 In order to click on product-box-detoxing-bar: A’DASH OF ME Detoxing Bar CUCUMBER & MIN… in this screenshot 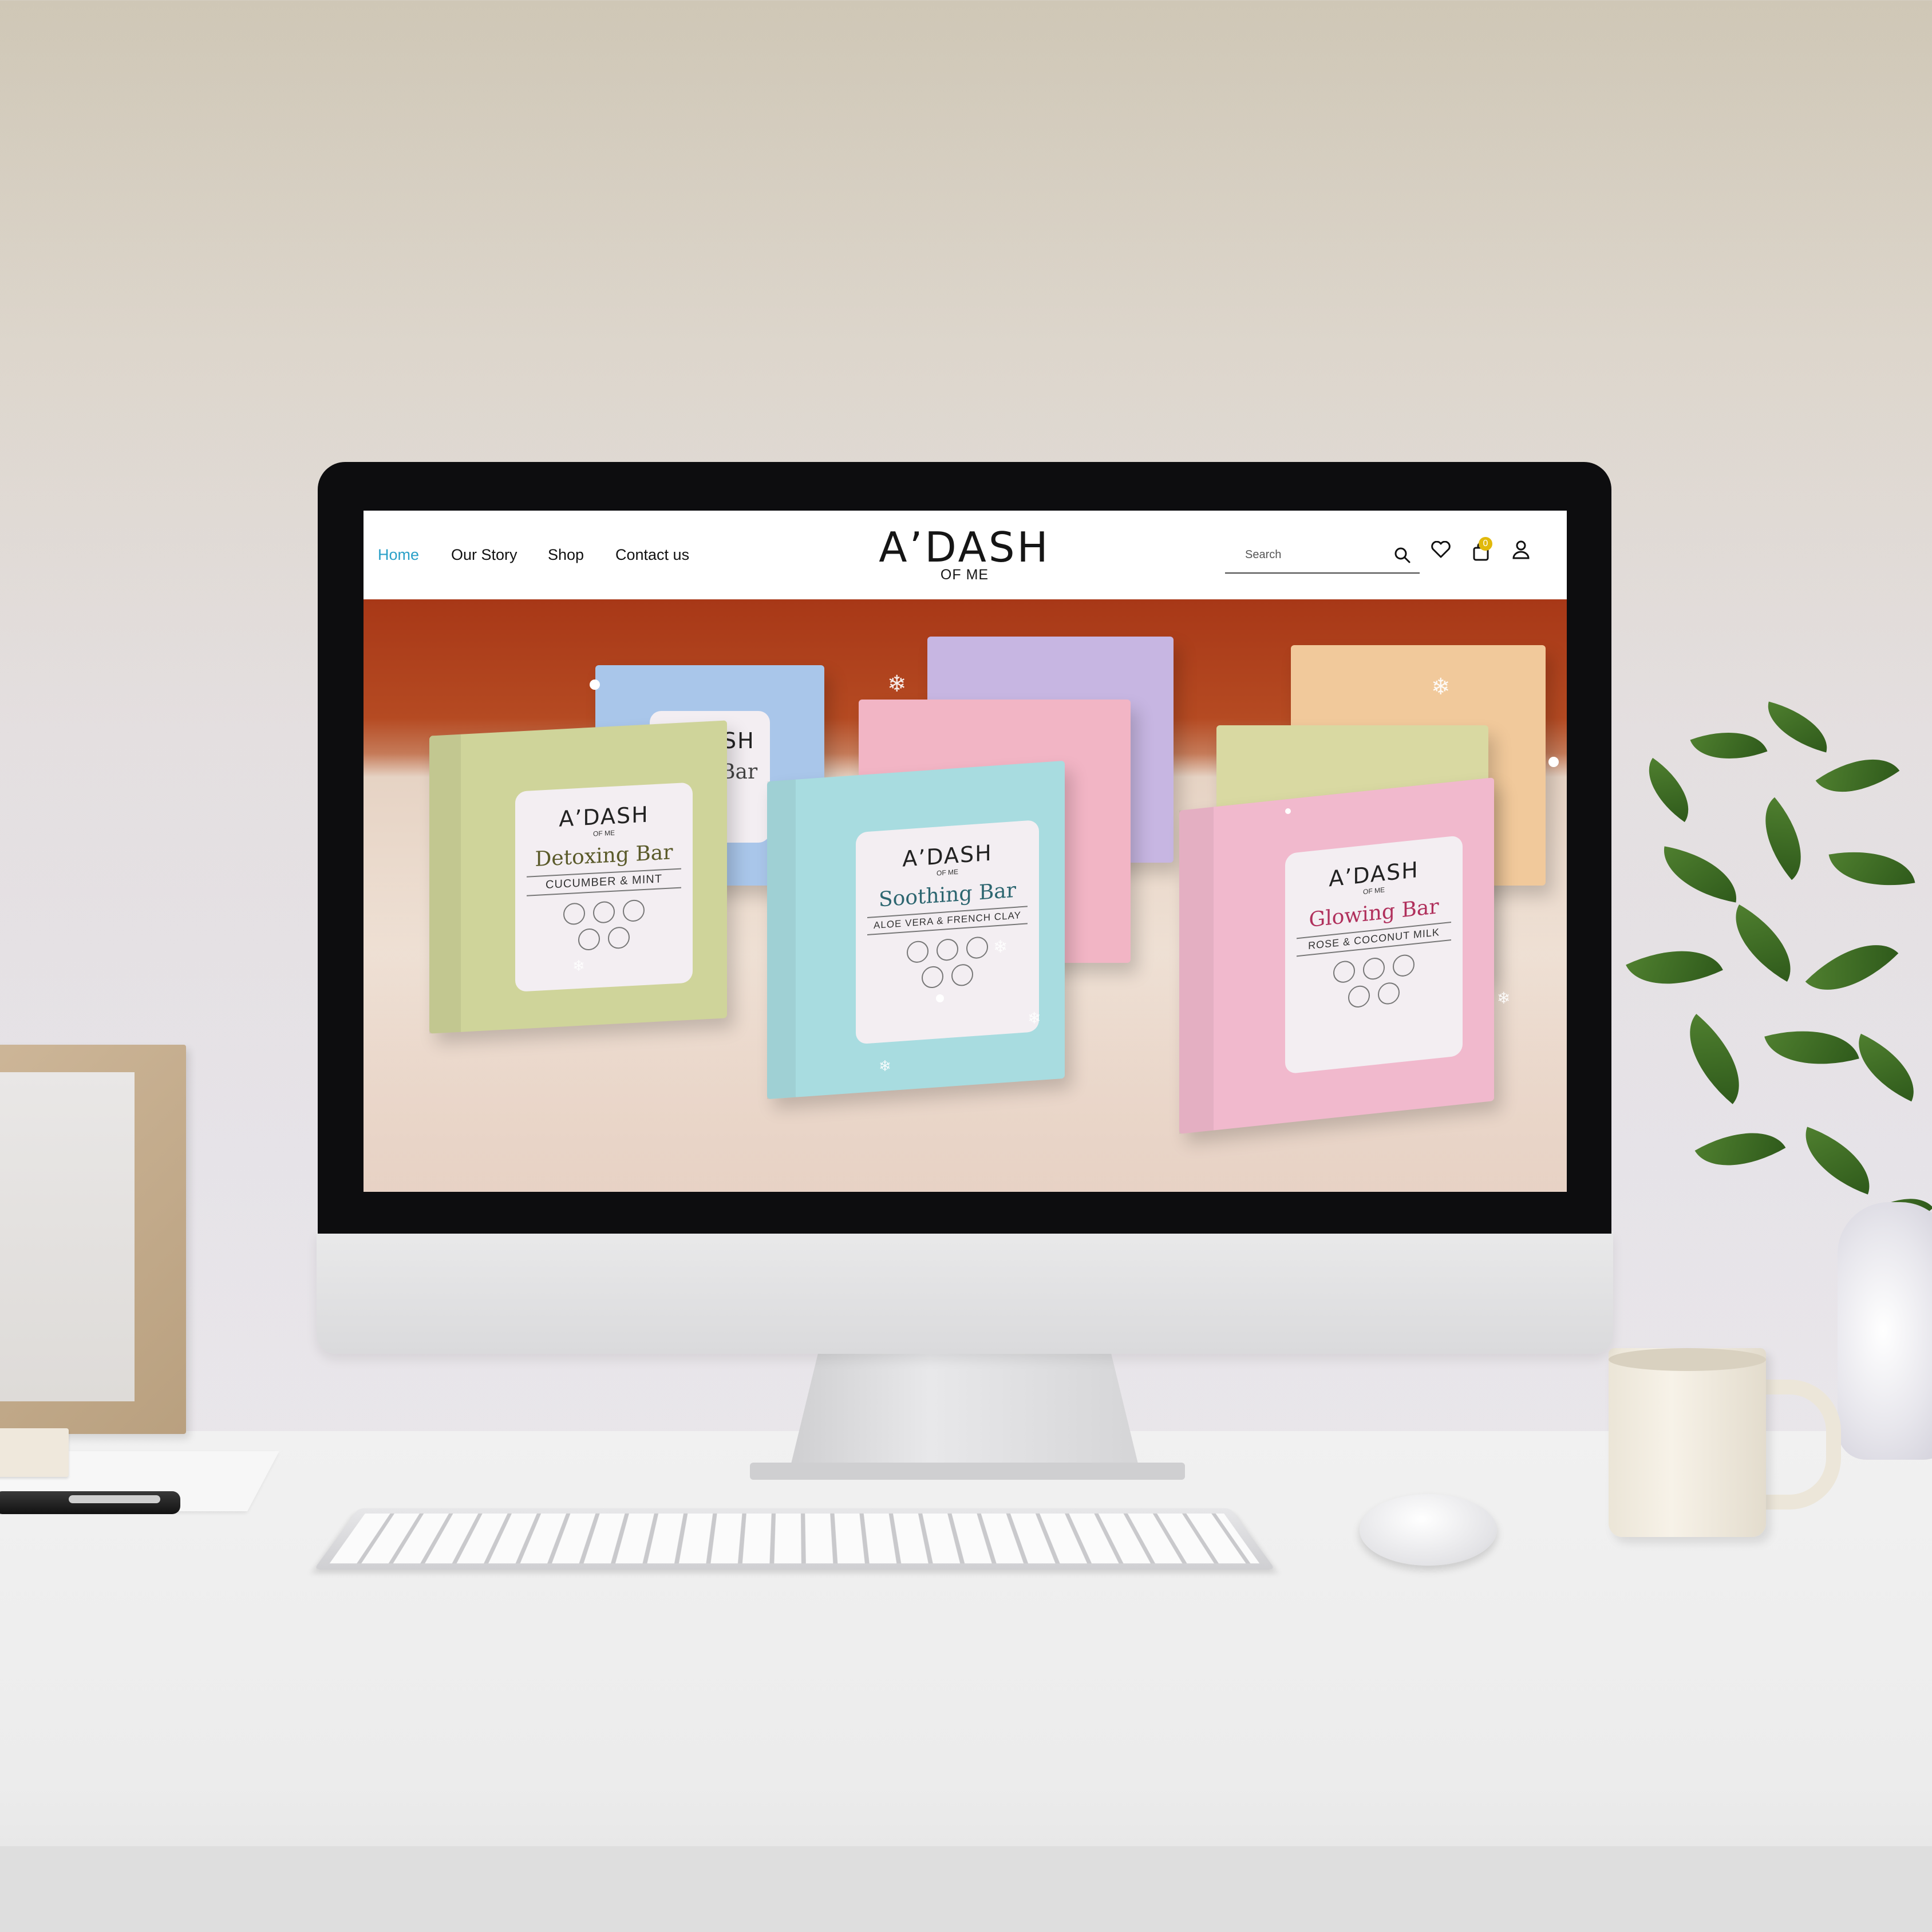, I will do `click(578, 877)`.